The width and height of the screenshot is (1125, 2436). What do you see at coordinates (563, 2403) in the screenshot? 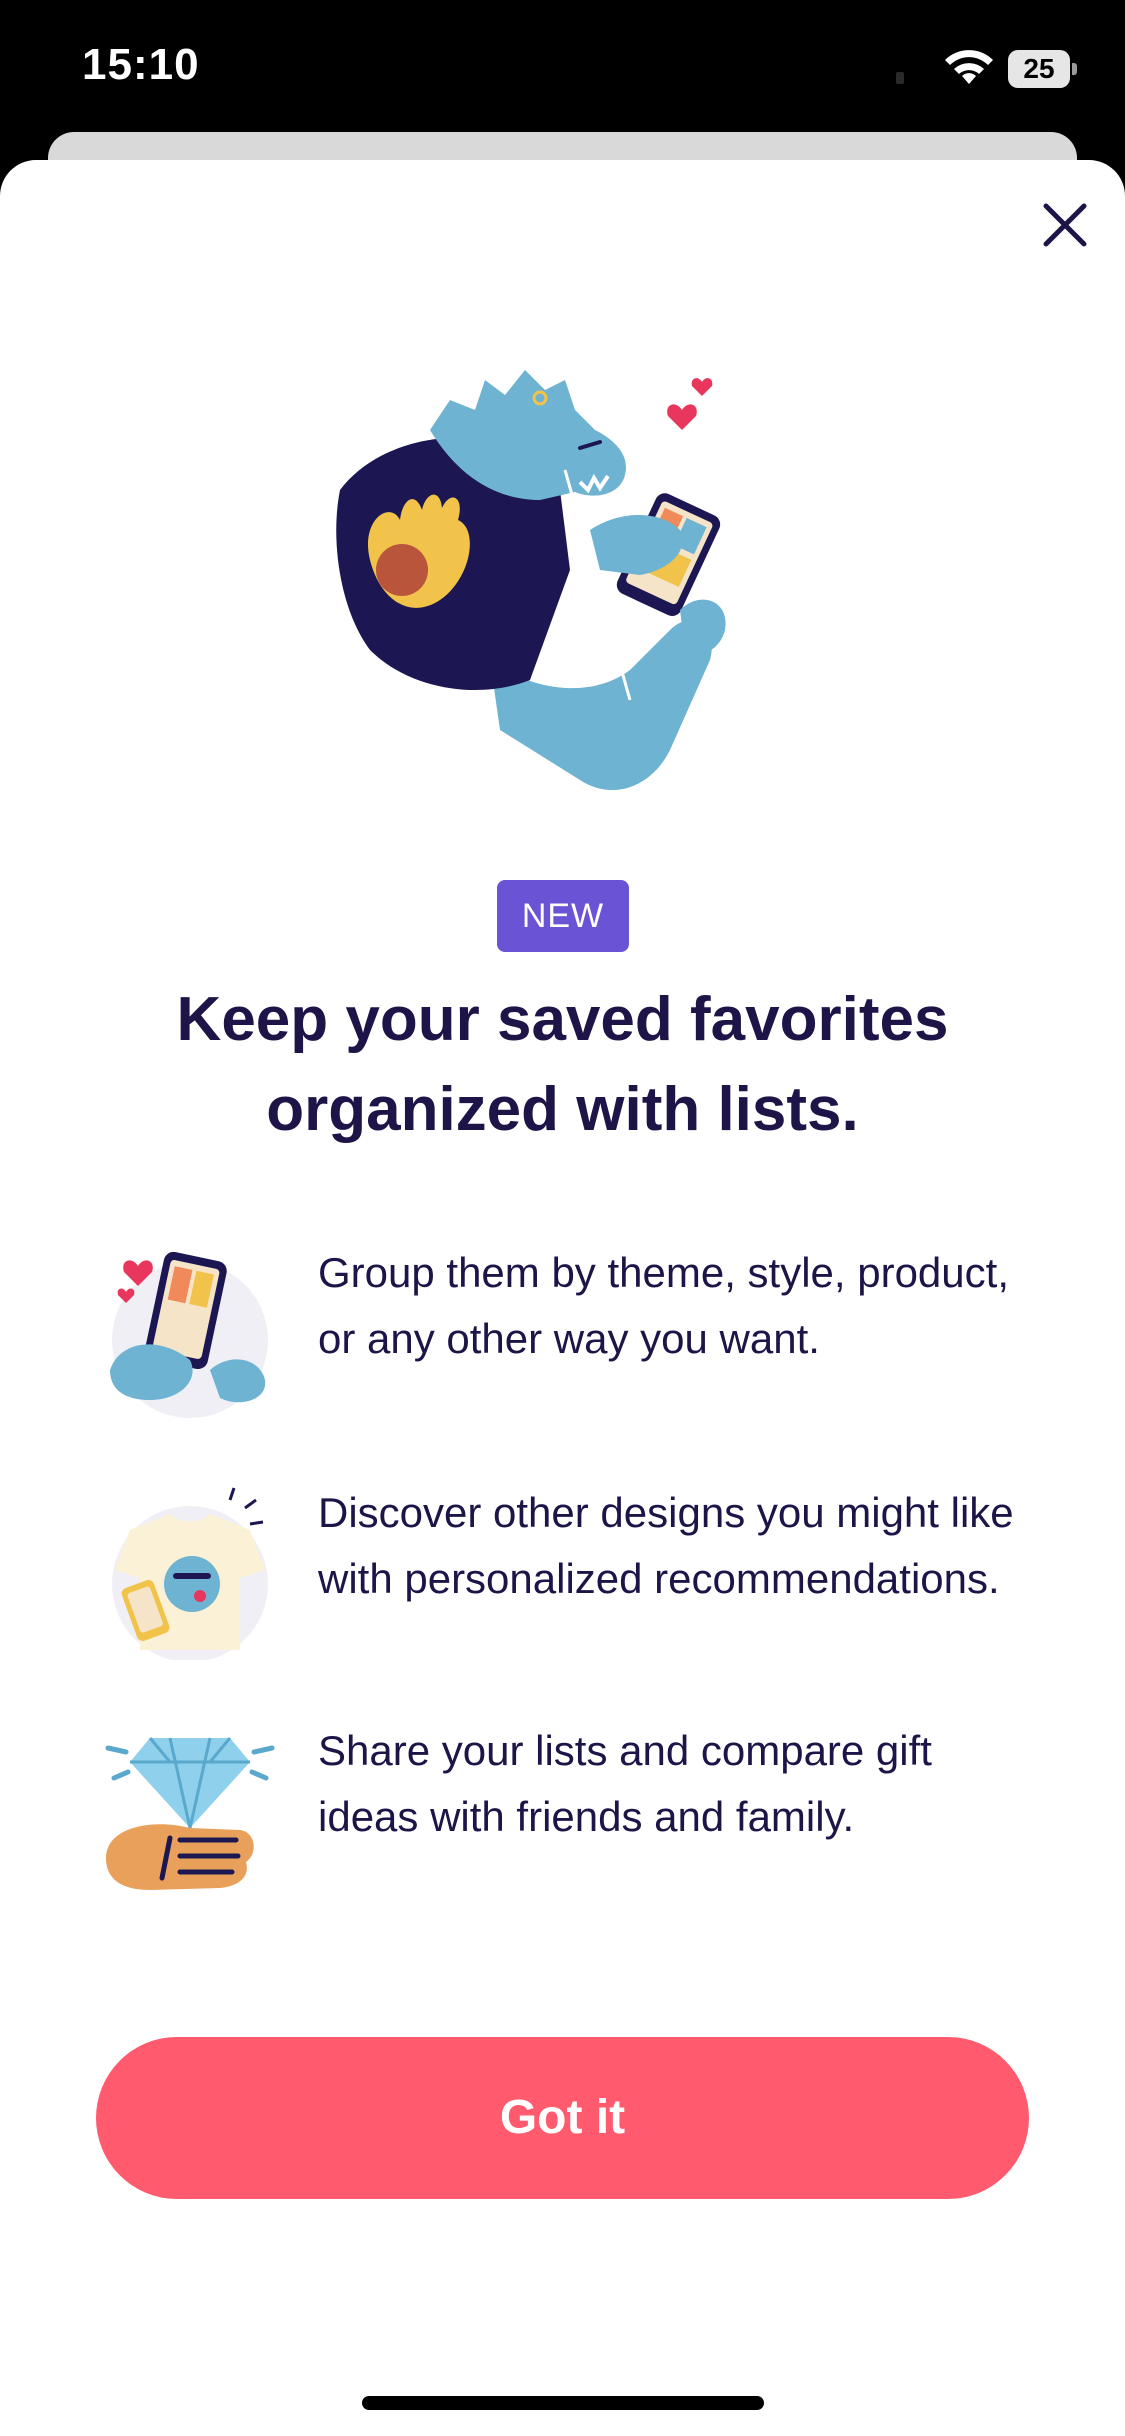
I see `home-indicator` at bounding box center [563, 2403].